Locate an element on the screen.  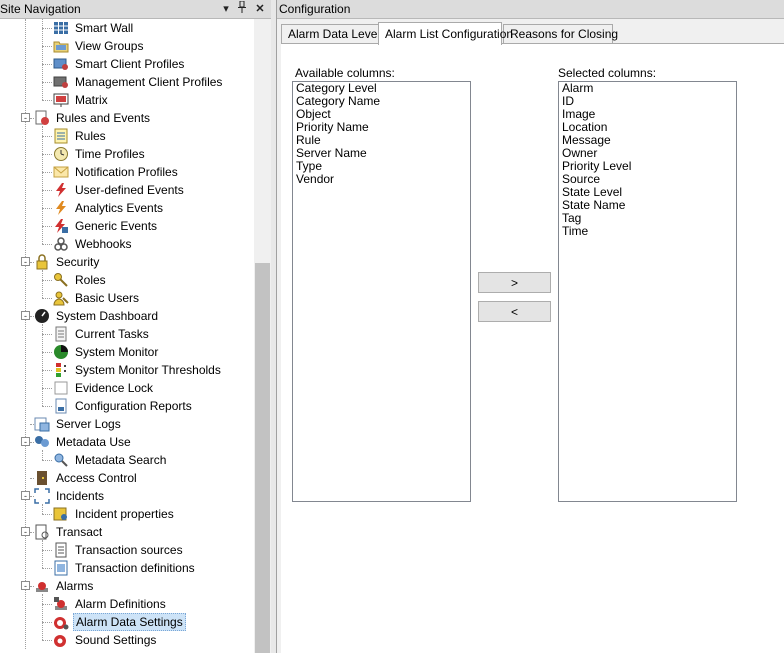
tree-item-label: Incidents is located at coordinates (80, 496).